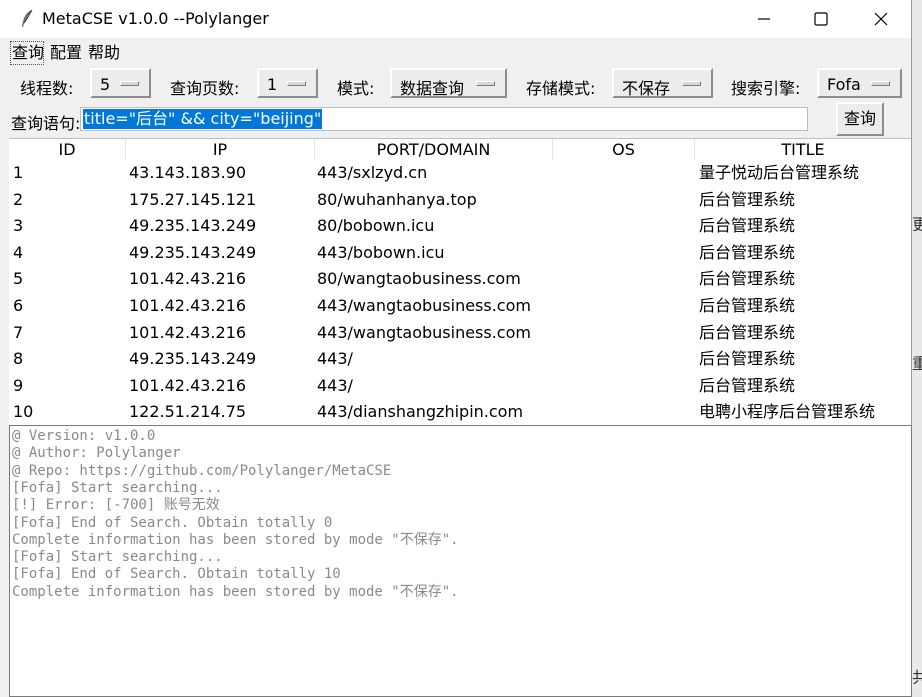 Image resolution: width=922 pixels, height=697 pixels. What do you see at coordinates (27, 53) in the screenshot?
I see `menu-query: 查询` at bounding box center [27, 53].